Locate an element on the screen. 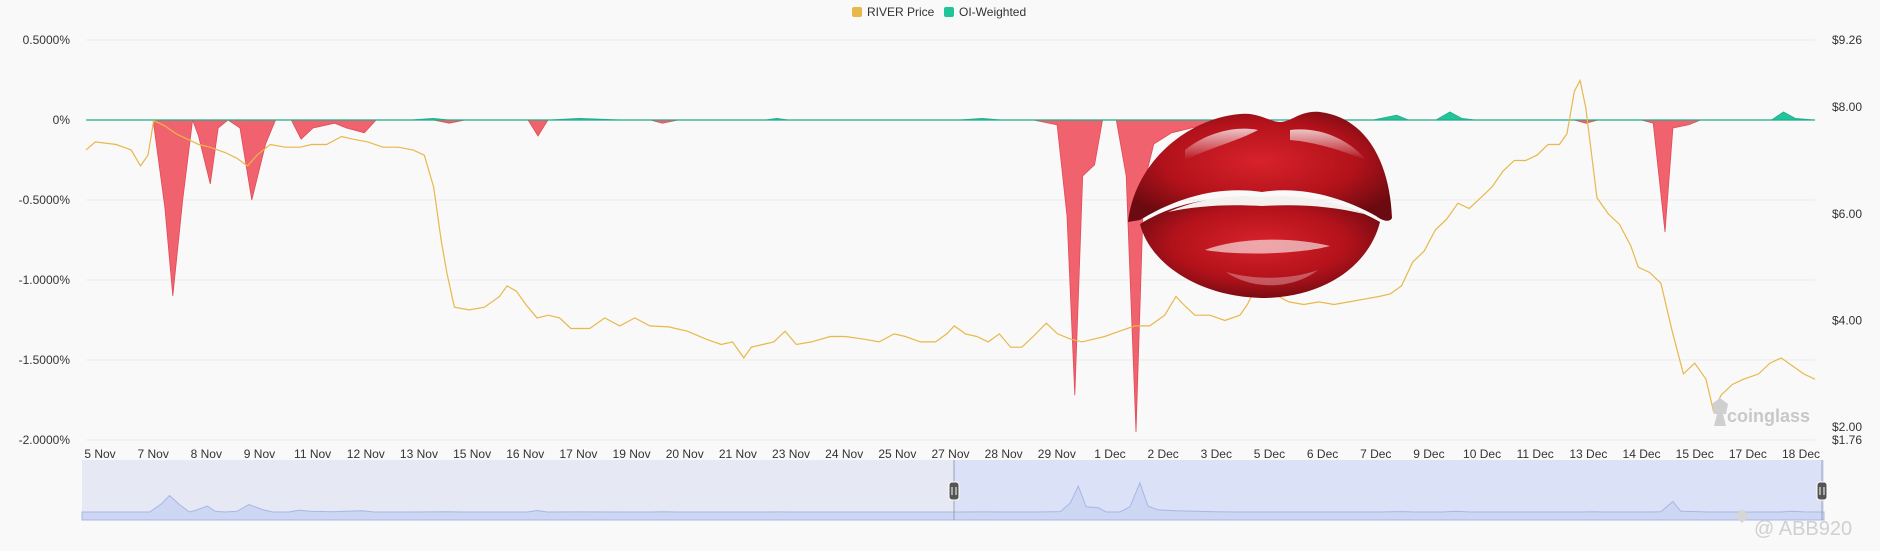 The image size is (1880, 551). y-right-tick-label: $8.00 is located at coordinates (1847, 107).